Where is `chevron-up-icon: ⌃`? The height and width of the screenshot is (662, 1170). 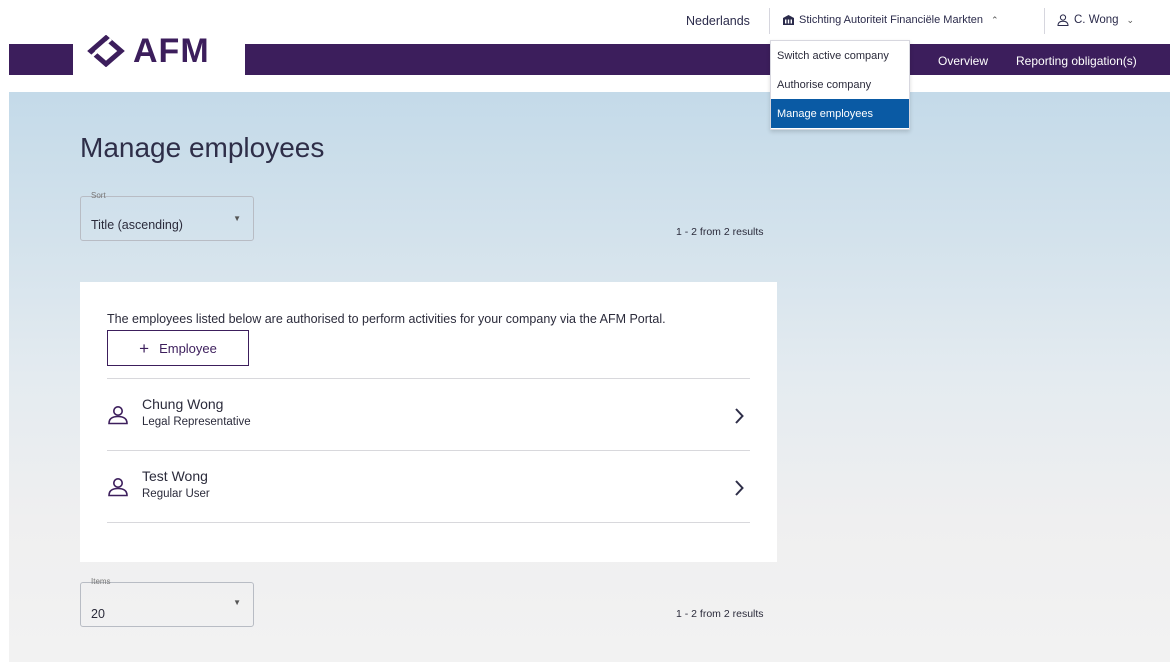
chevron-up-icon: ⌃ is located at coordinates (995, 19).